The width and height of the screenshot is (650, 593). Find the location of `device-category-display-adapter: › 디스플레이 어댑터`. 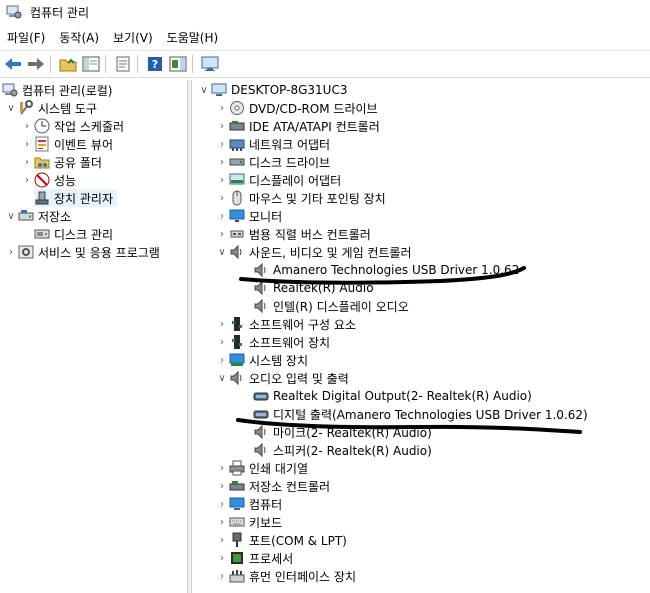

device-category-display-adapter: › 디스플레이 어댑터 is located at coordinates (278, 180).